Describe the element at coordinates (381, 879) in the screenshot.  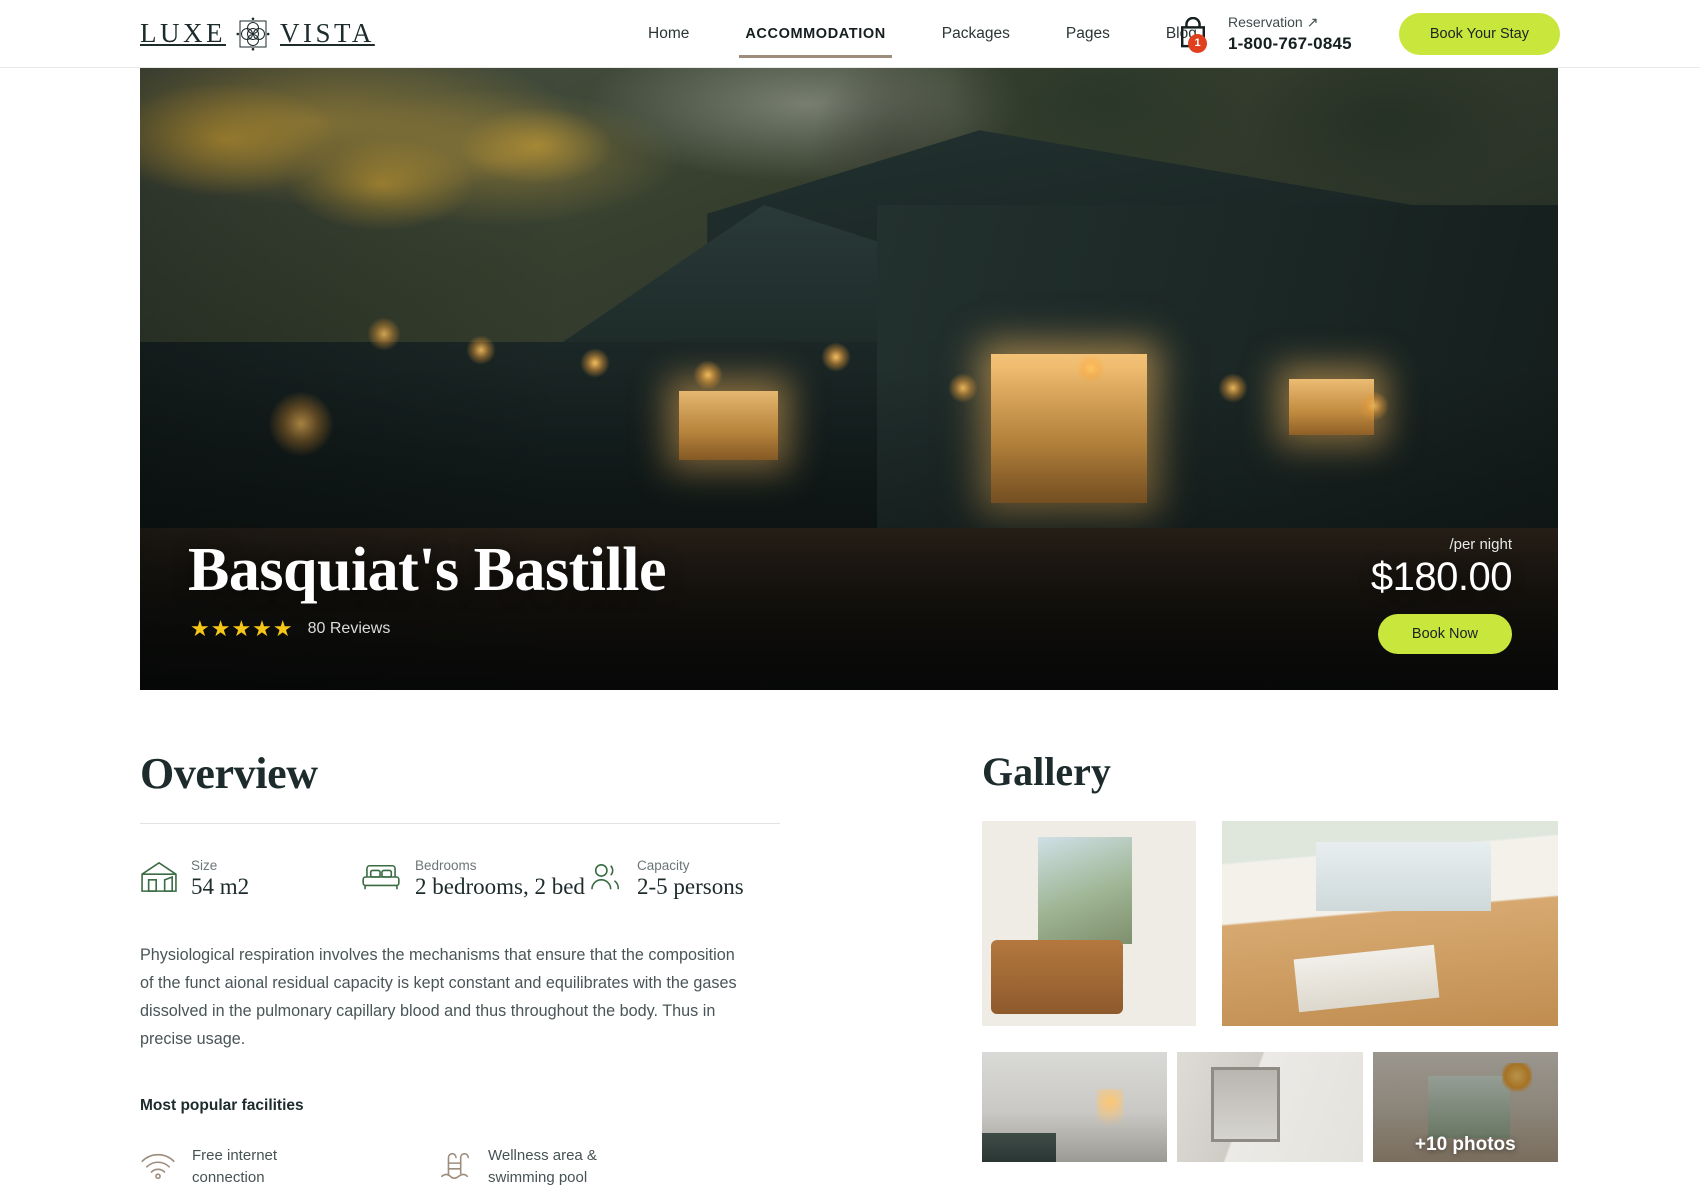
I see `bed-icon` at that location.